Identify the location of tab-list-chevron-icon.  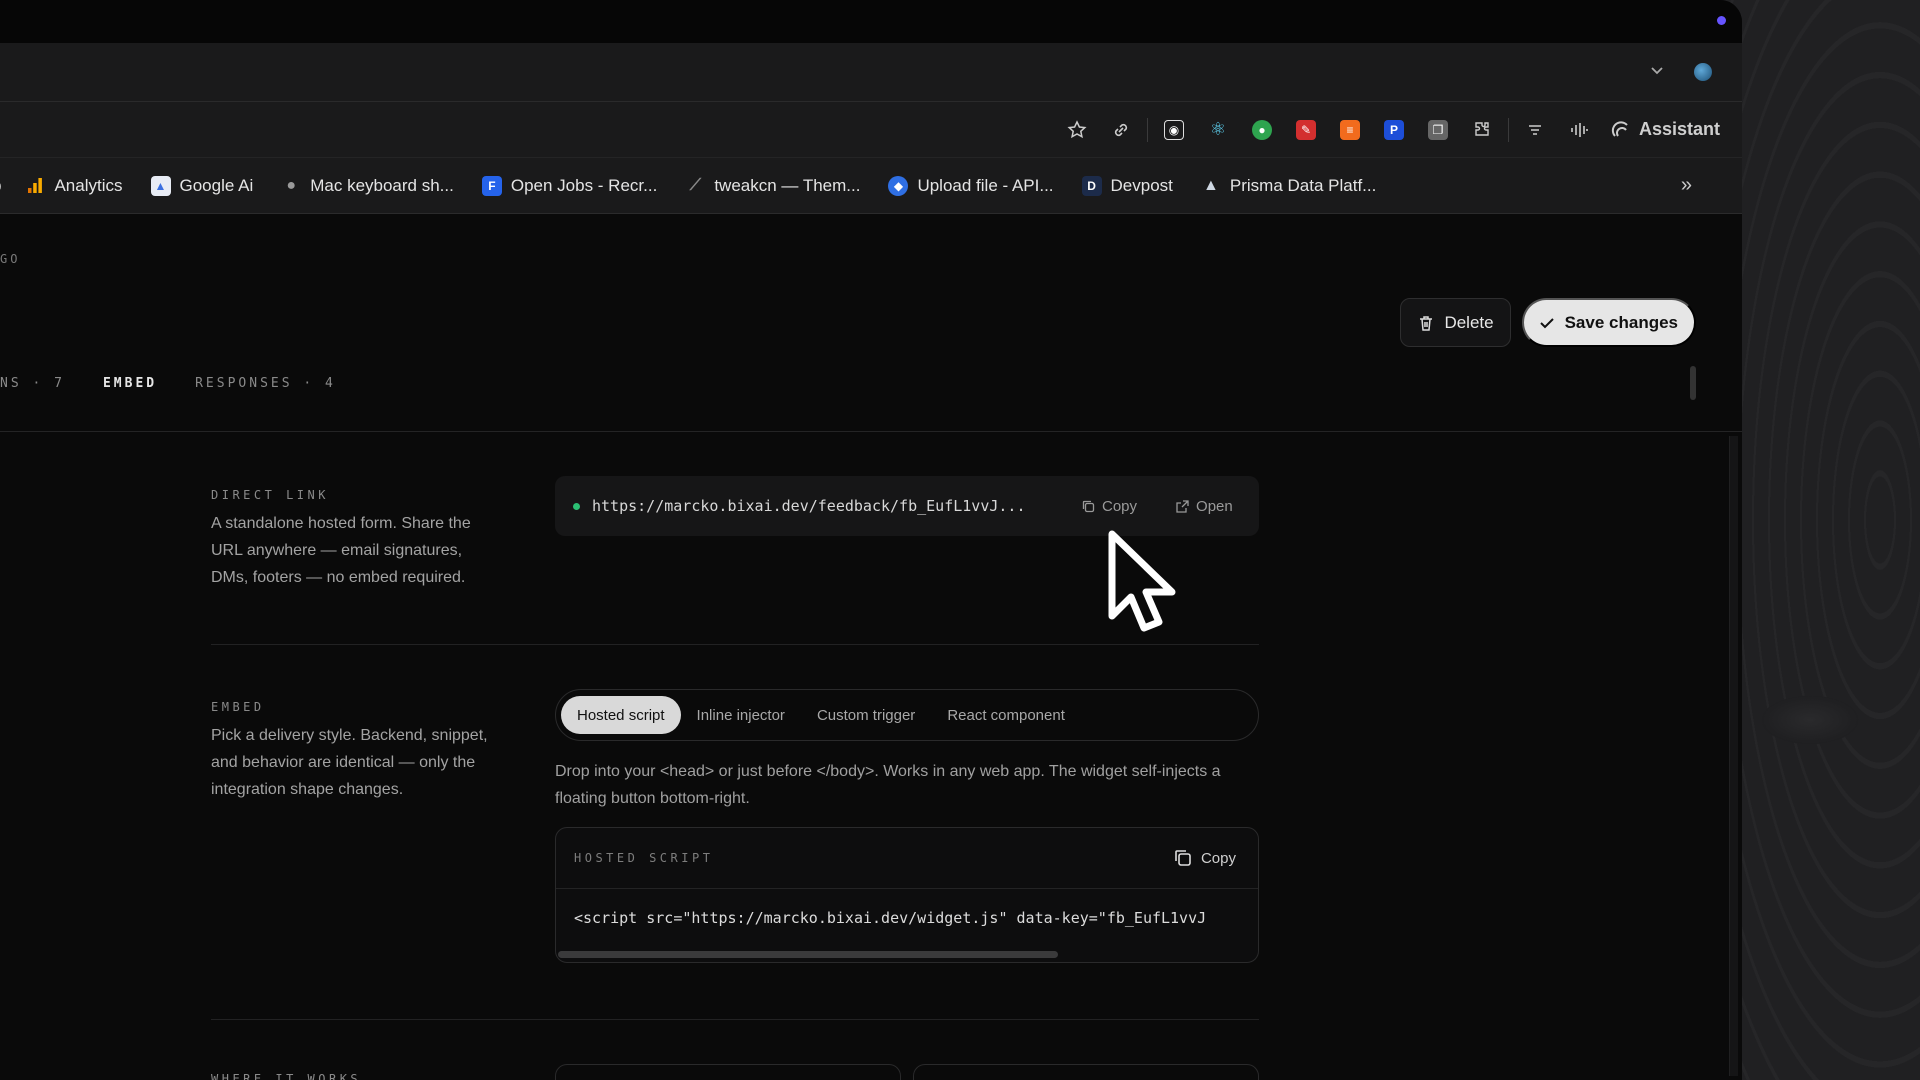
(1658, 71).